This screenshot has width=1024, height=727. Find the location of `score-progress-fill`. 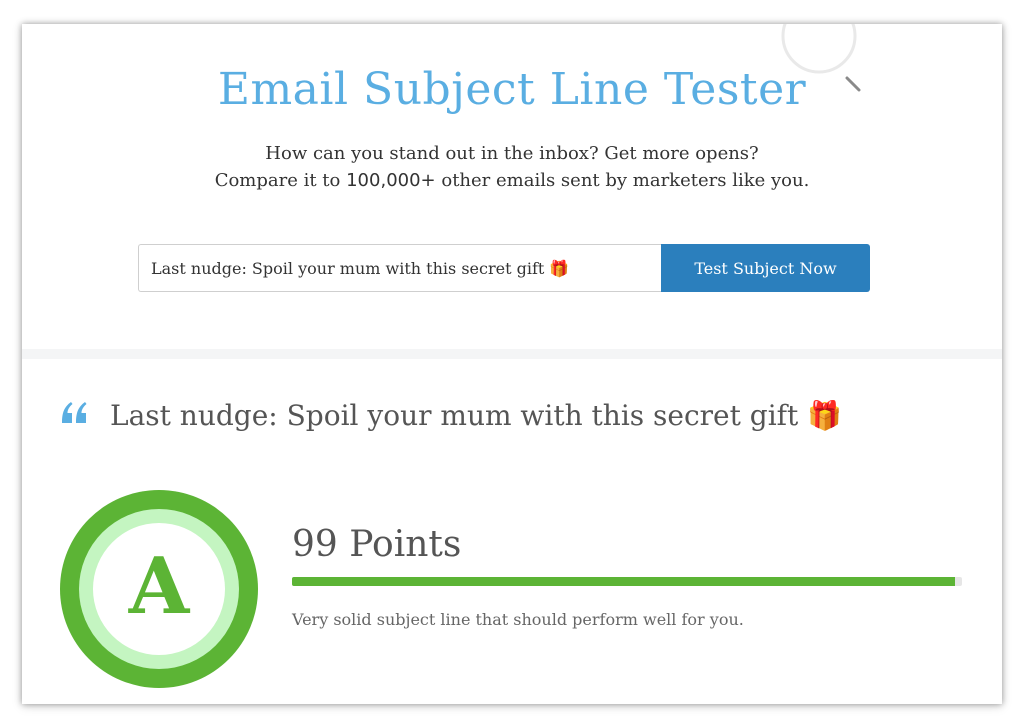

score-progress-fill is located at coordinates (624, 581).